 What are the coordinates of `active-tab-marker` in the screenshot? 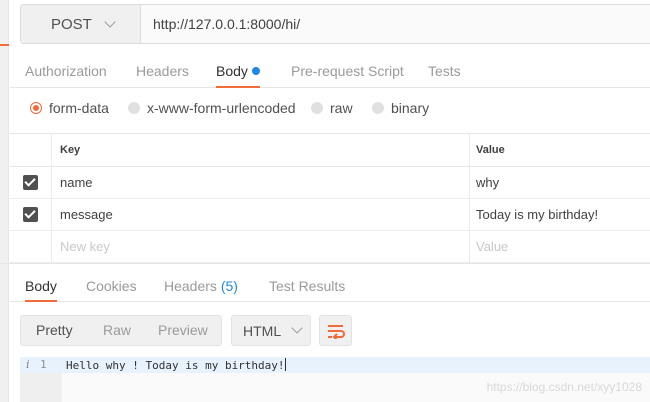 It's located at (4, 45).